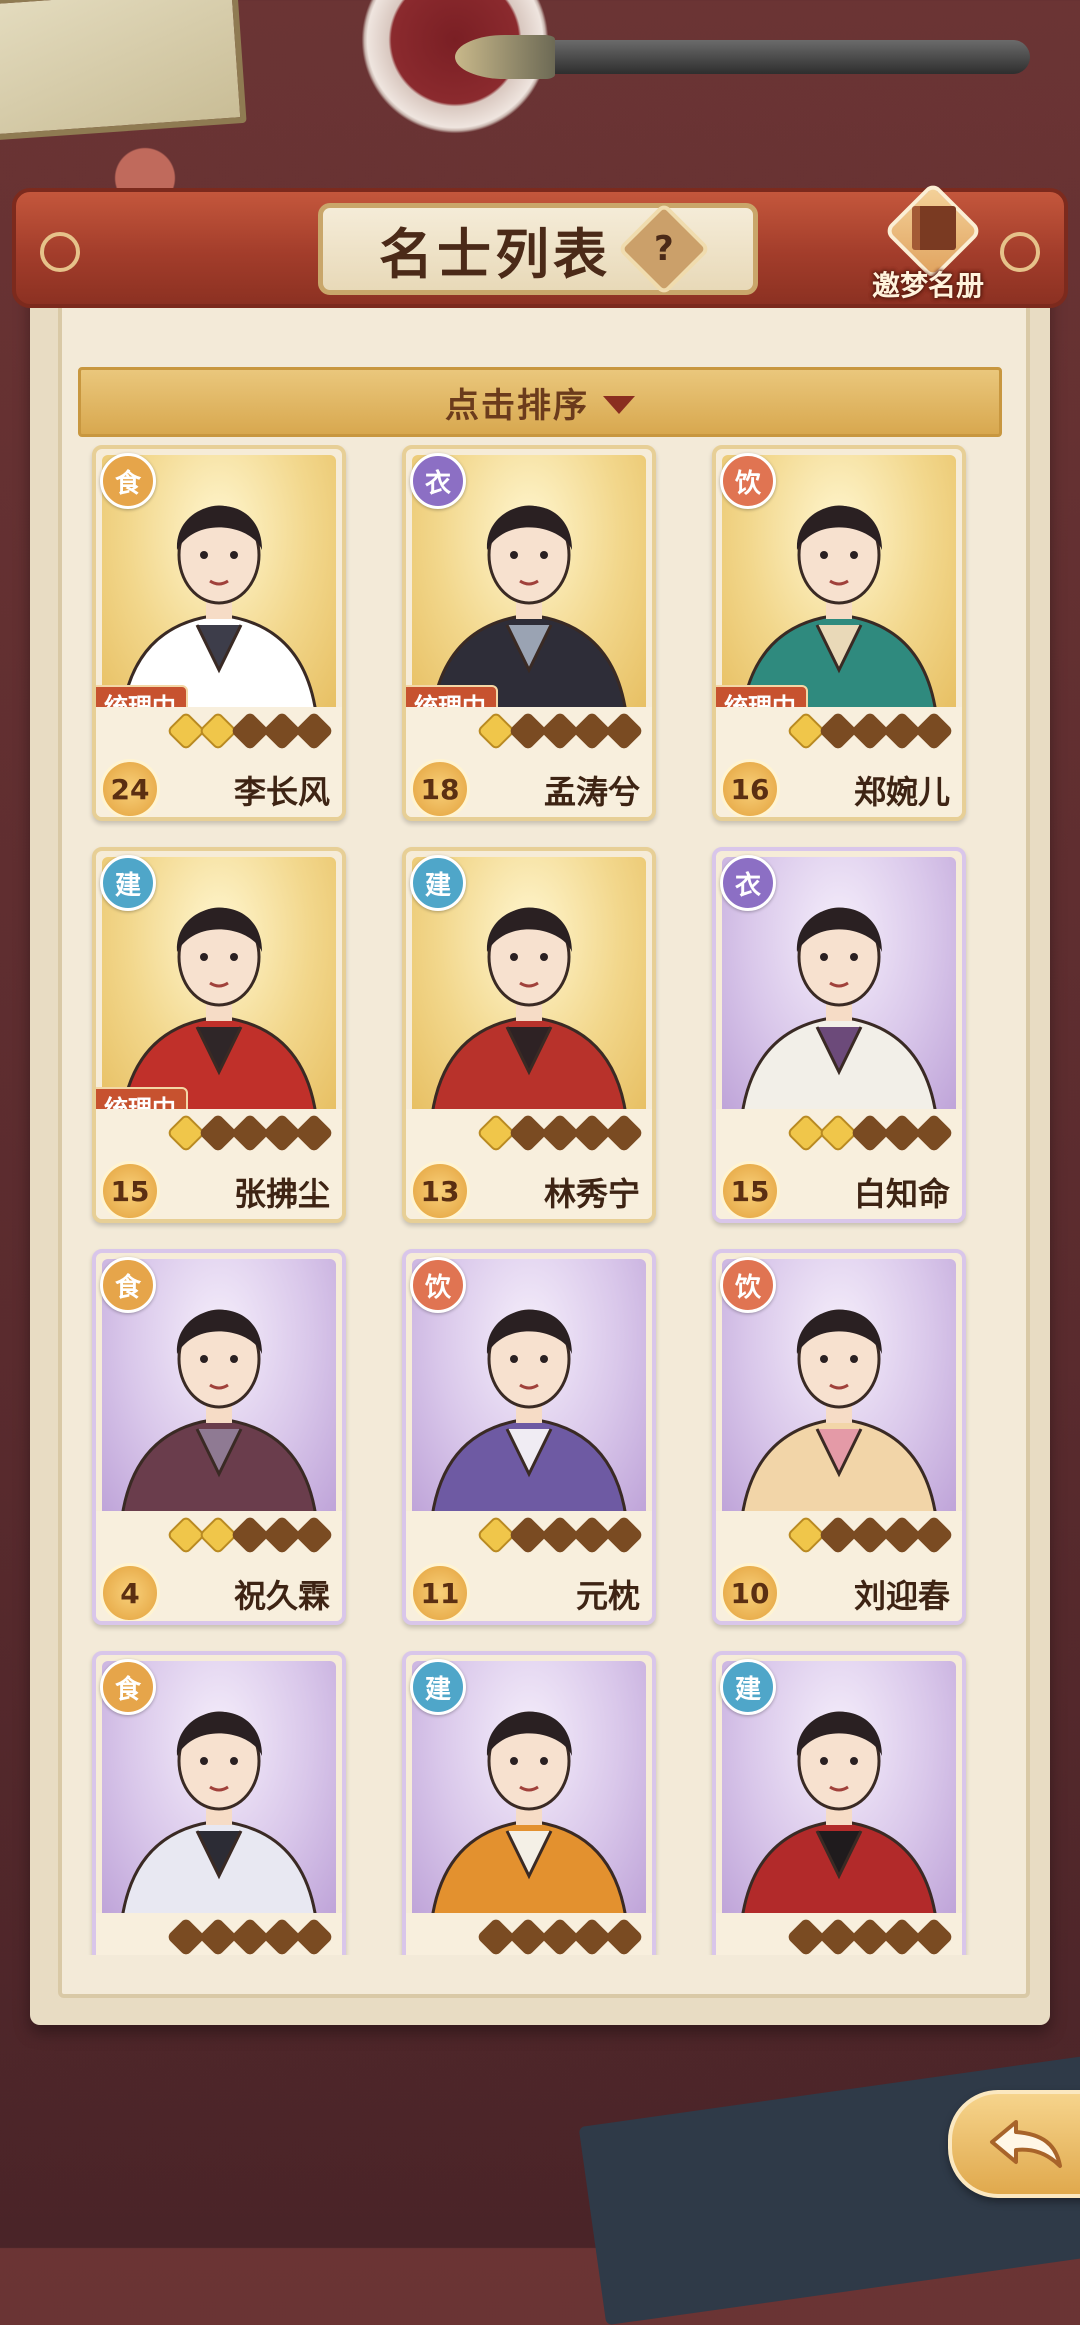  I want to click on level-badge: 18, so click(440, 788).